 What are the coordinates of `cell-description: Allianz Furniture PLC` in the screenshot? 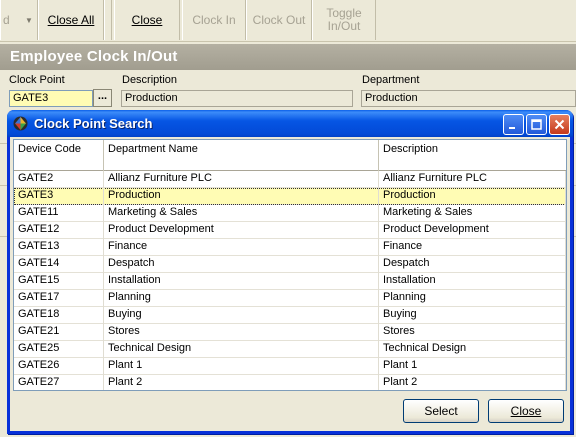 It's located at (472, 179).